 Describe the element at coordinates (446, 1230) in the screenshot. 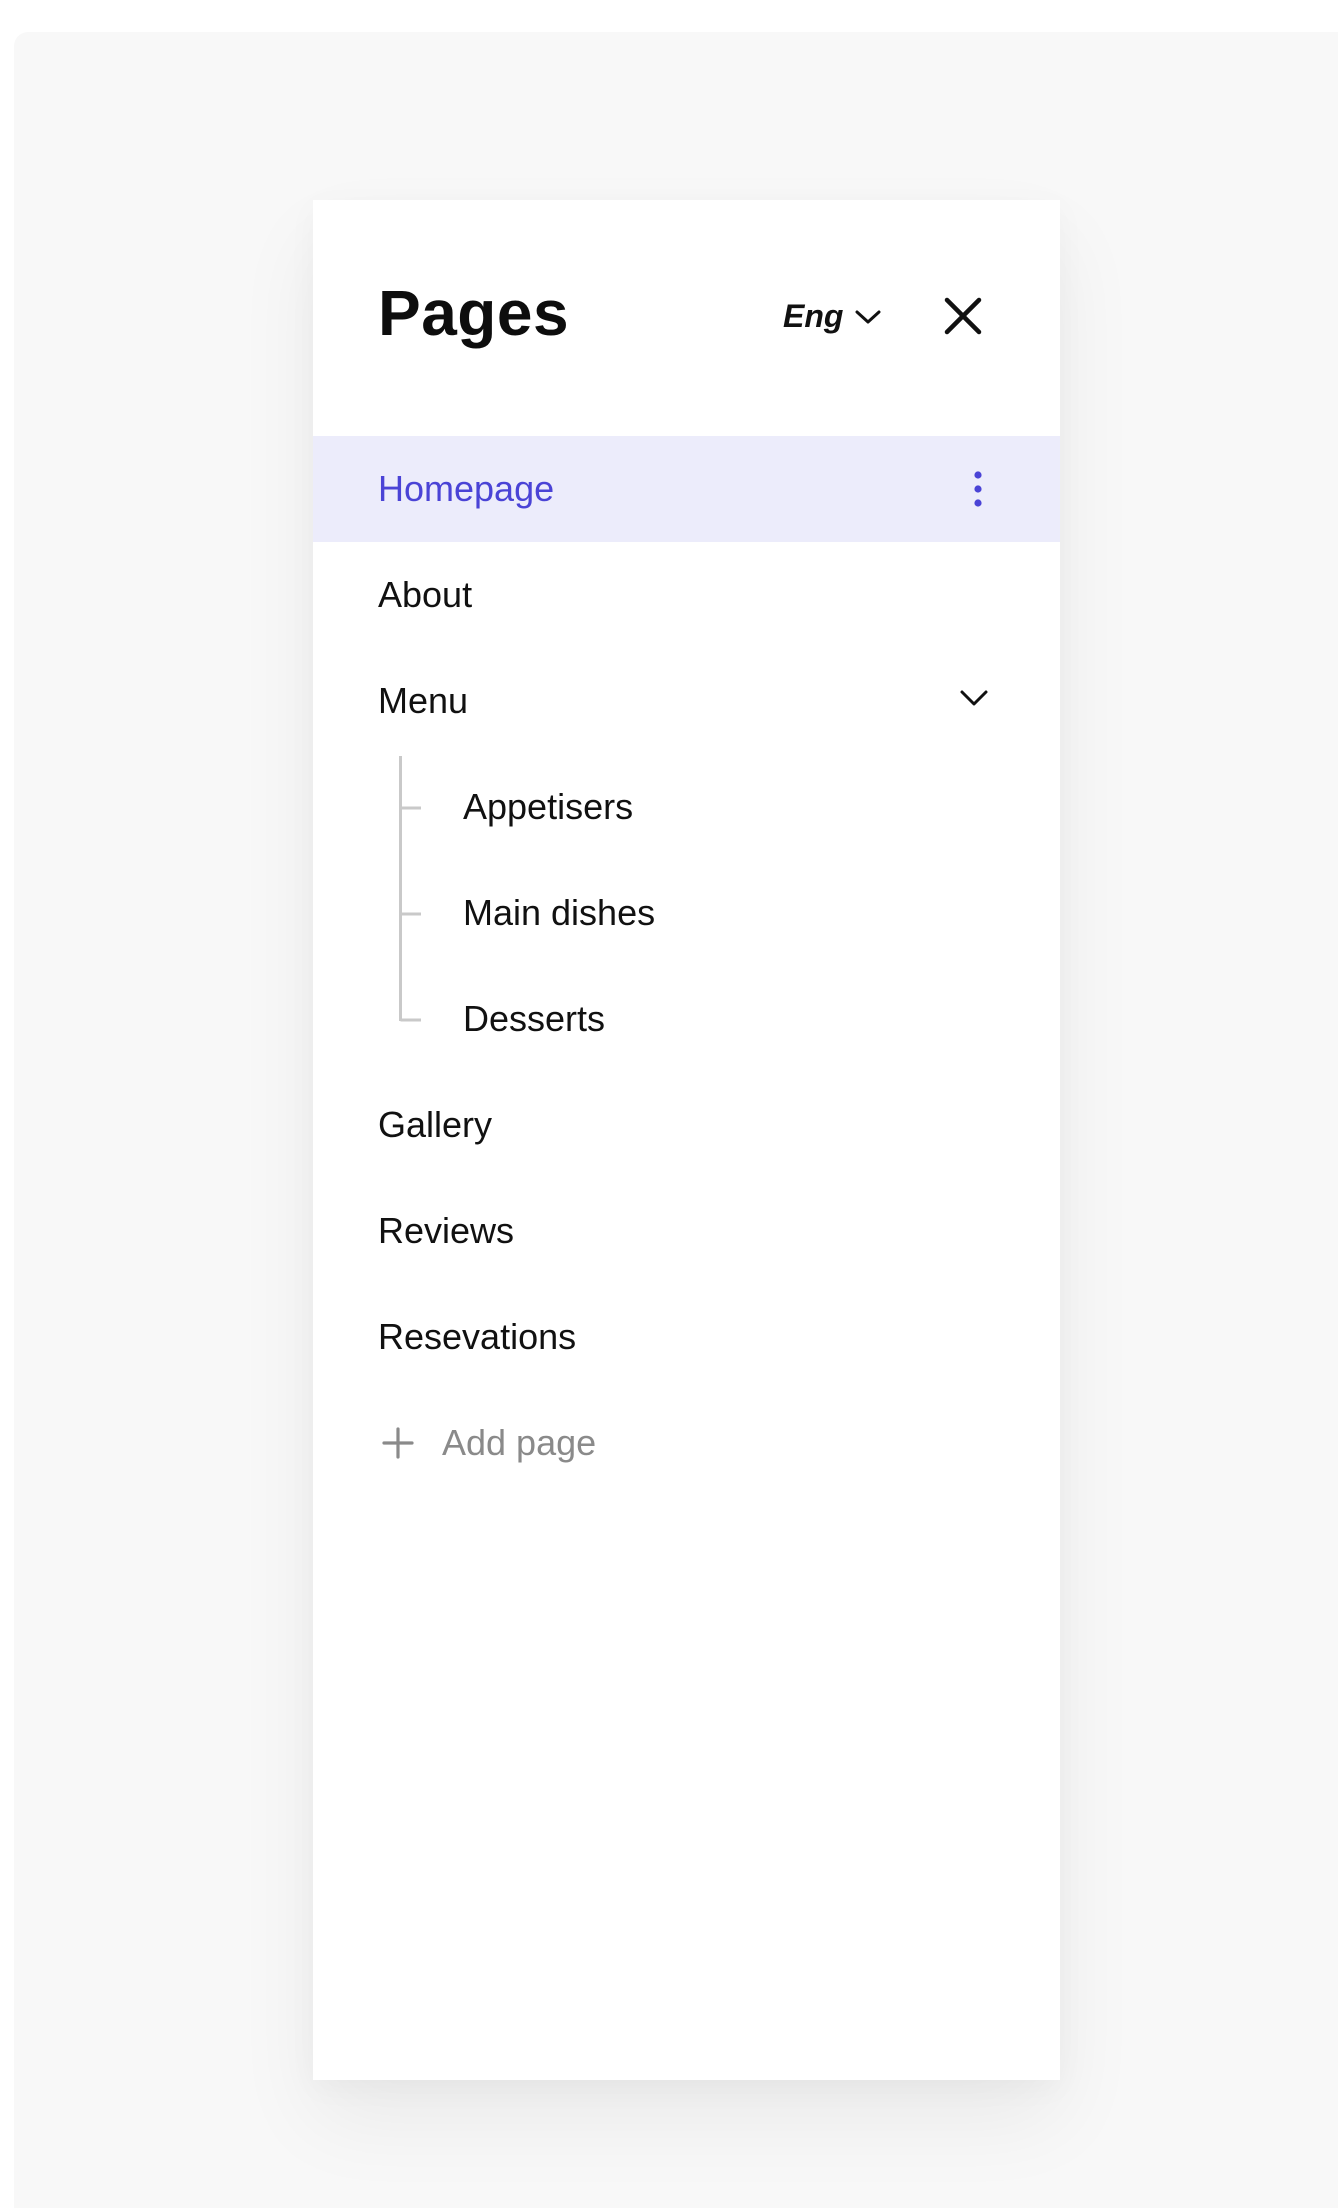

I see `page-item-label: Reviews` at that location.